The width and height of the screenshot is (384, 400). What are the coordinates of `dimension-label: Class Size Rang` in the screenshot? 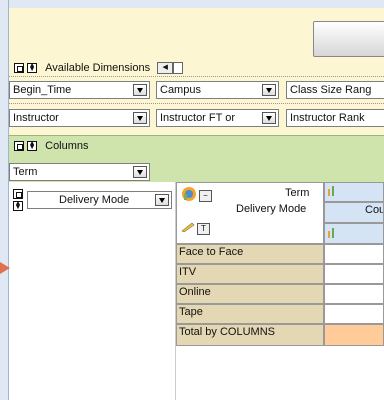 It's located at (331, 90).